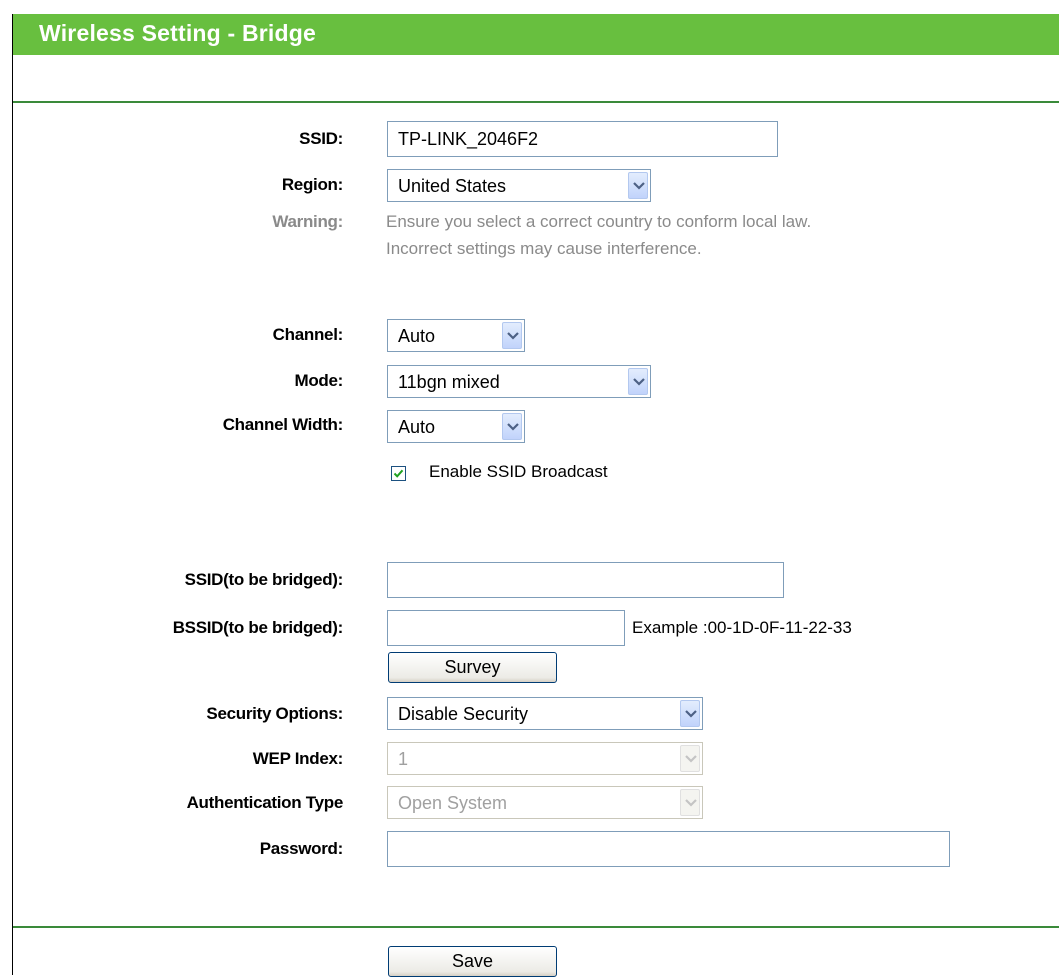 The image size is (1059, 977). What do you see at coordinates (585, 580) in the screenshot?
I see `ssid-bridged-input` at bounding box center [585, 580].